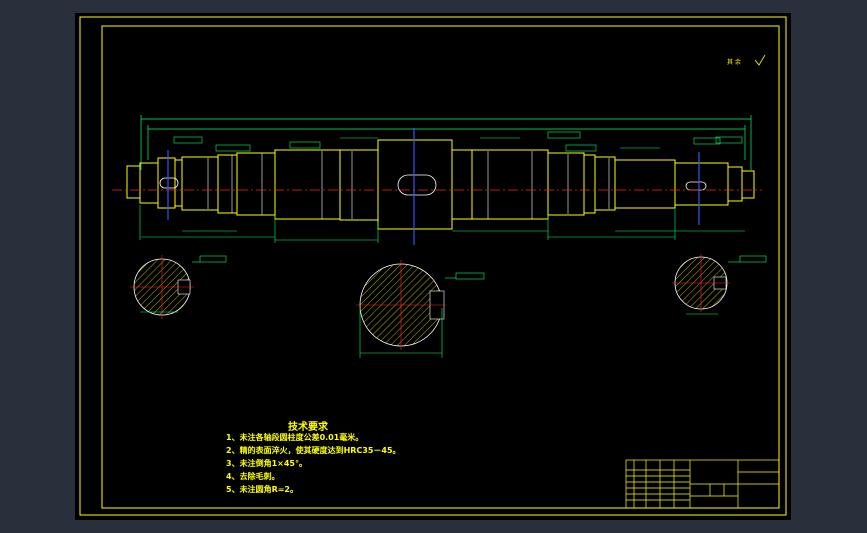  I want to click on requirement-item: 2、精的表面淬火，使其硬度达到HRC35－45。, so click(313, 450).